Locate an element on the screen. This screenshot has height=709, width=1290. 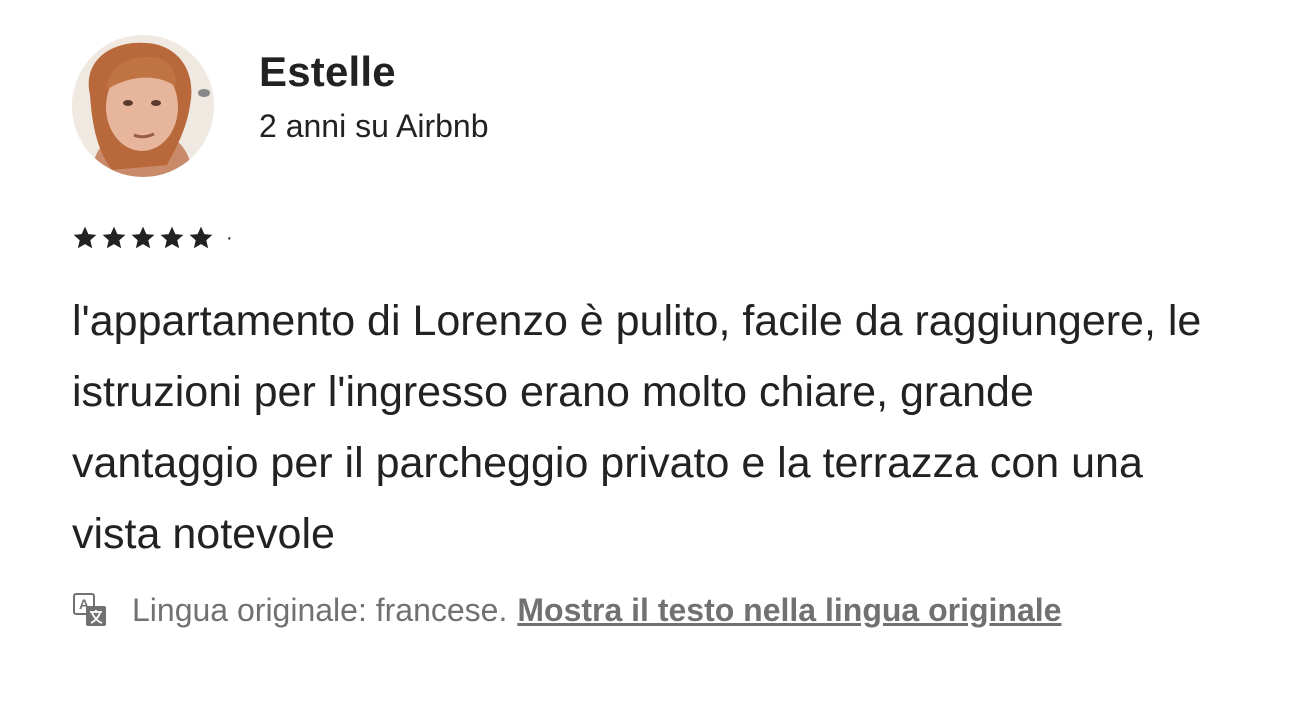
translate-icon: A is located at coordinates (89, 609).